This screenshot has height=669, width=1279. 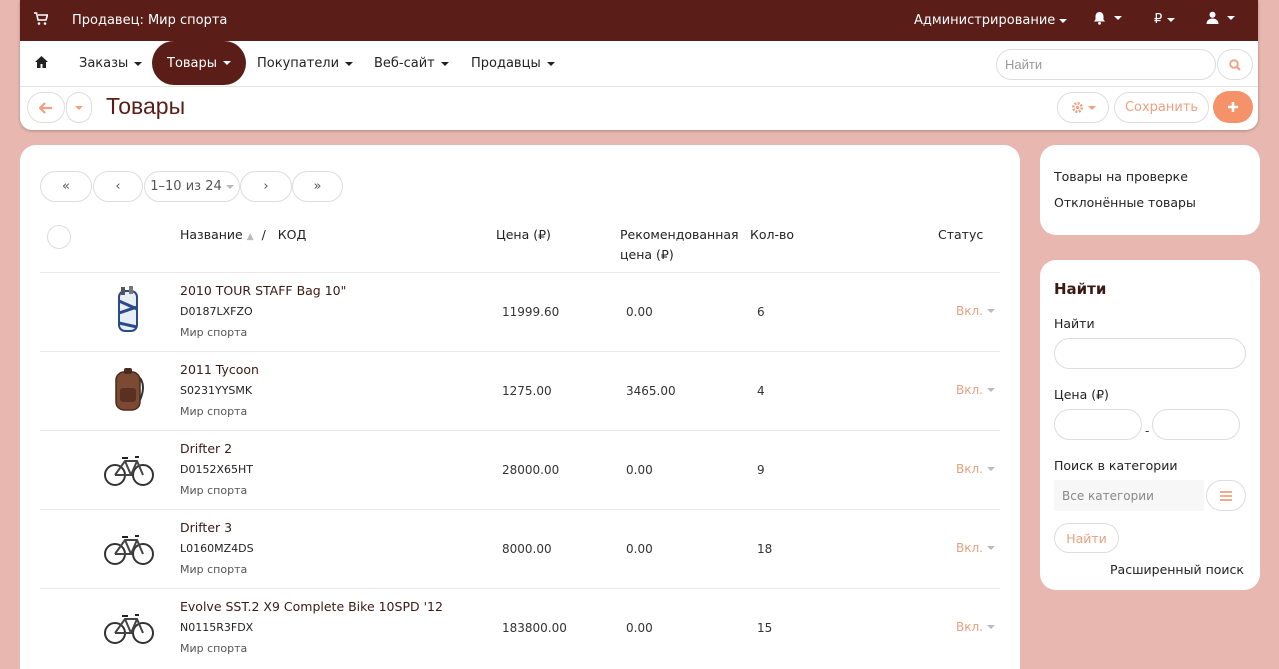 I want to click on home-icon, so click(x=42, y=63).